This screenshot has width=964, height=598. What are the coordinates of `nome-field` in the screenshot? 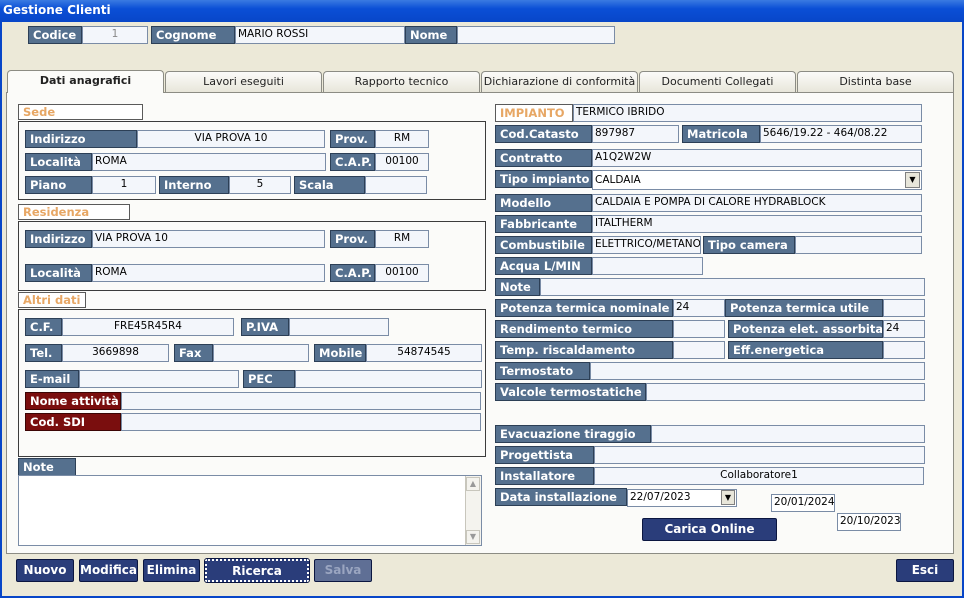 It's located at (536, 35).